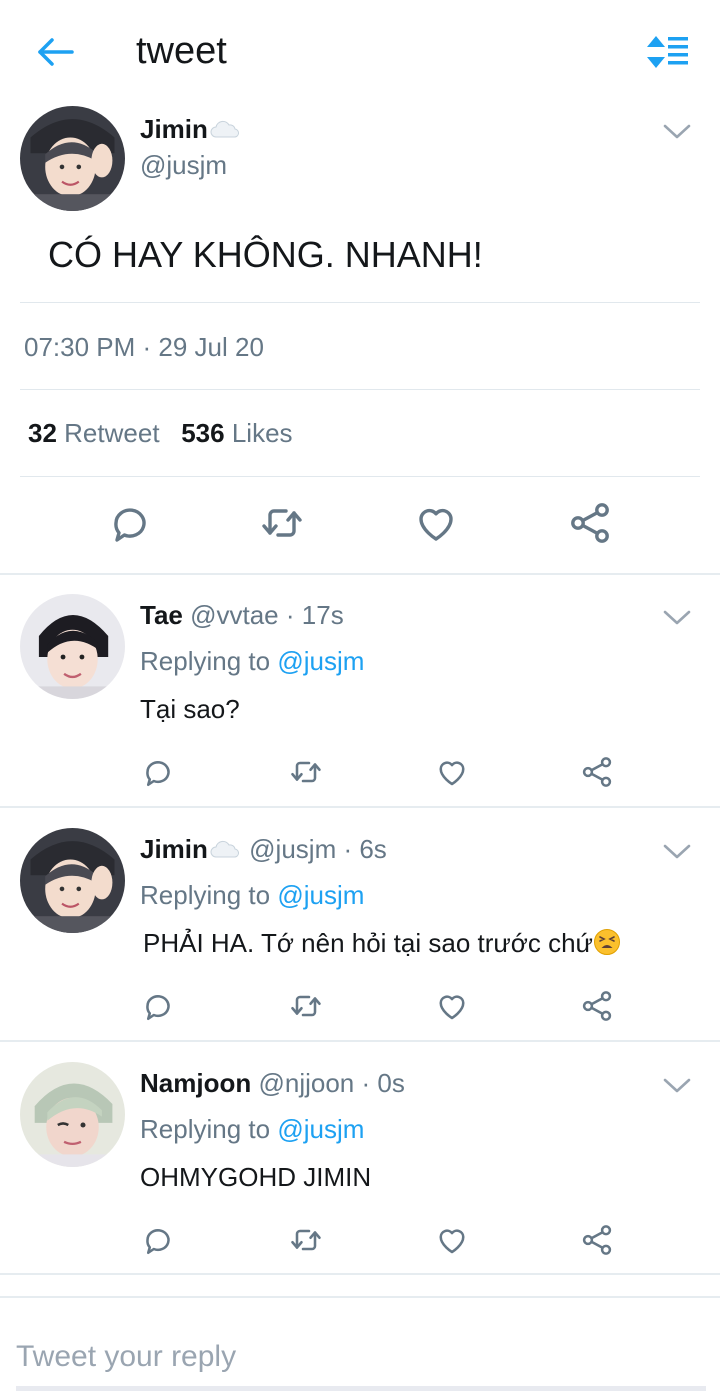 The image size is (720, 1395). I want to click on author-handle: @vvtae, so click(234, 615).